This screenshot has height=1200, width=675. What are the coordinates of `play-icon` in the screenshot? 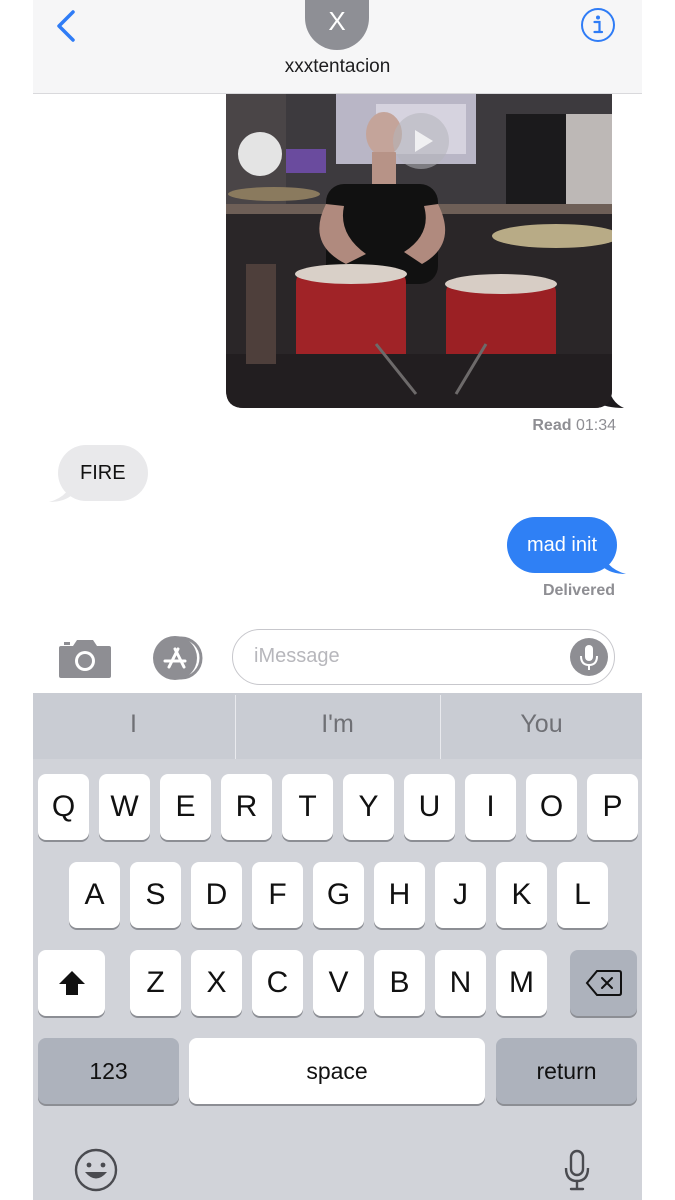 It's located at (424, 141).